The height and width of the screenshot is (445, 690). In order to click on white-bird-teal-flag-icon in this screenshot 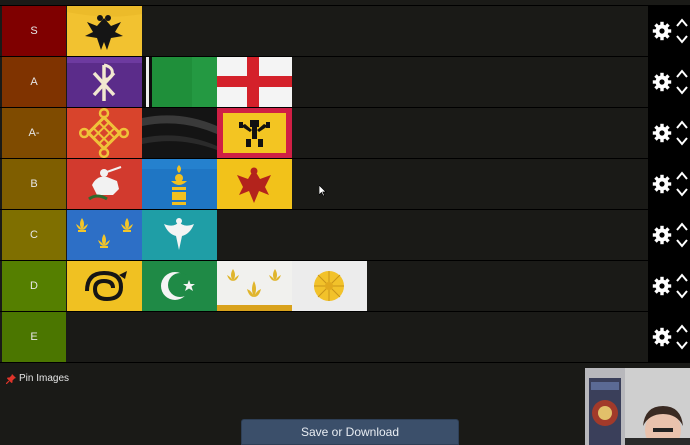, I will do `click(179, 235)`.